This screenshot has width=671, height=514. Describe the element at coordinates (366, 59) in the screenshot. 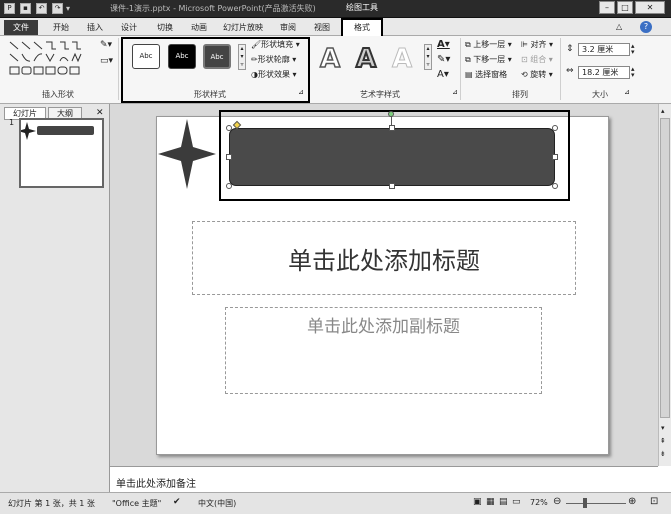

I see `wordart-fill-style: A` at that location.